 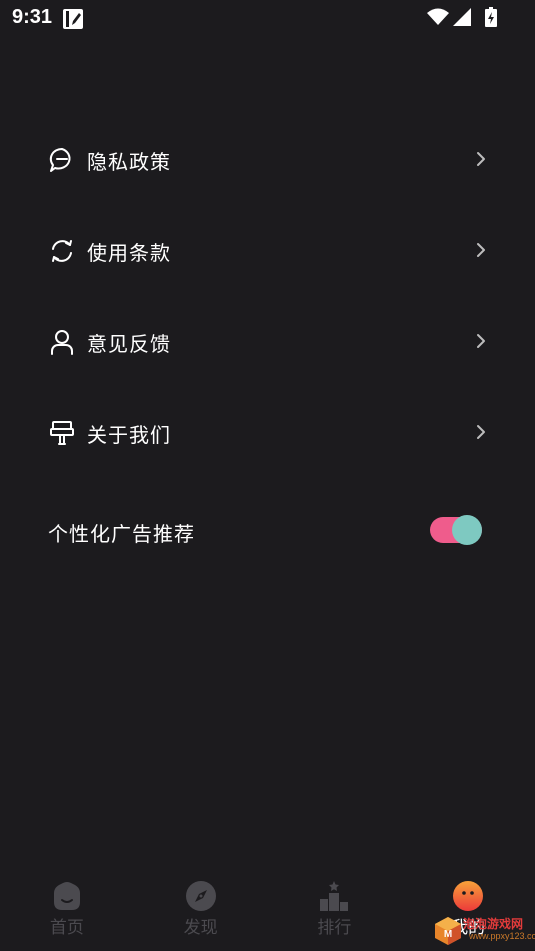 I want to click on watermark-logo-icon: M, so click(x=448, y=933).